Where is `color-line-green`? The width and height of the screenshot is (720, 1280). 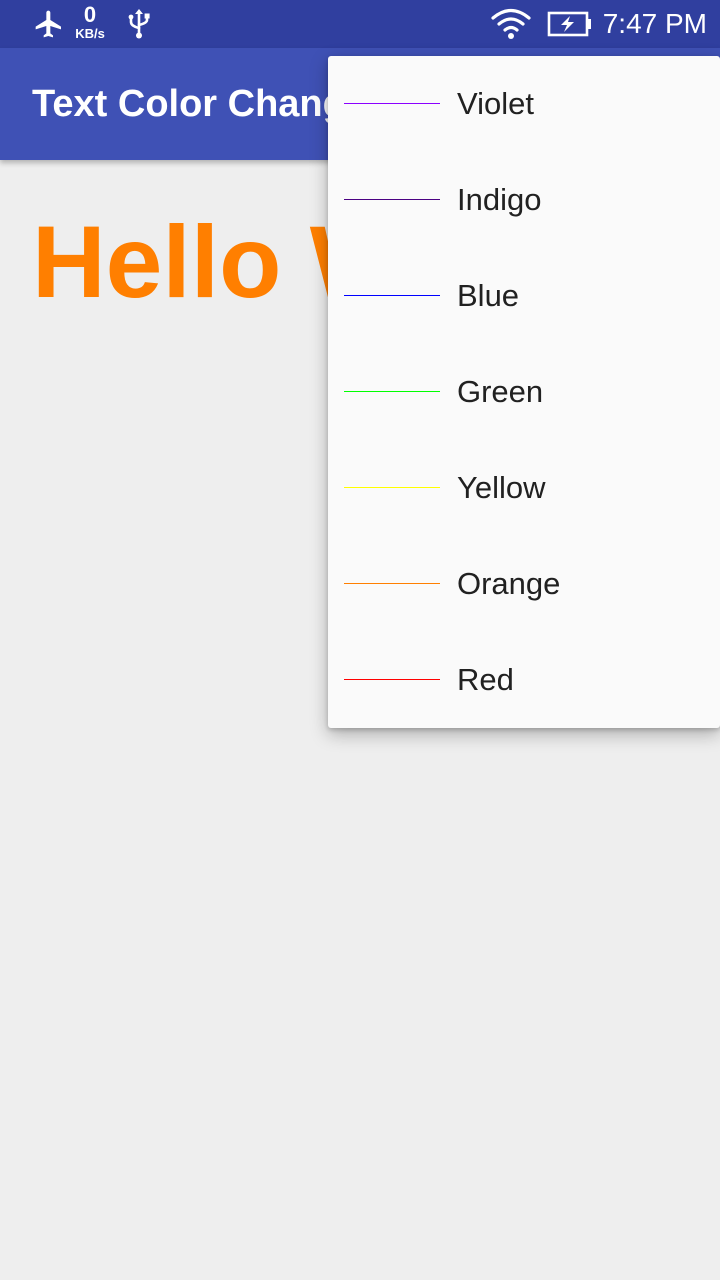
color-line-green is located at coordinates (392, 391).